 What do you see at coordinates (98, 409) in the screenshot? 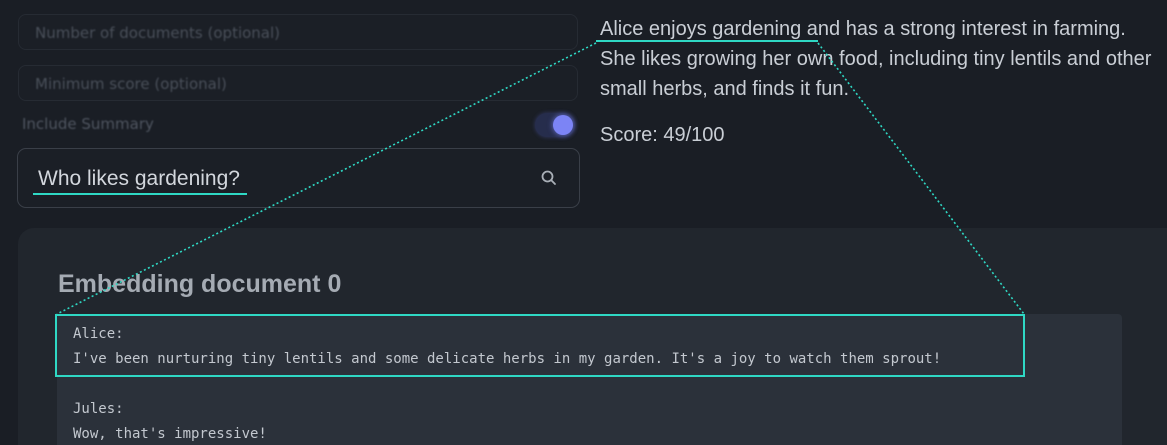
I see `document-line: Jules:` at bounding box center [98, 409].